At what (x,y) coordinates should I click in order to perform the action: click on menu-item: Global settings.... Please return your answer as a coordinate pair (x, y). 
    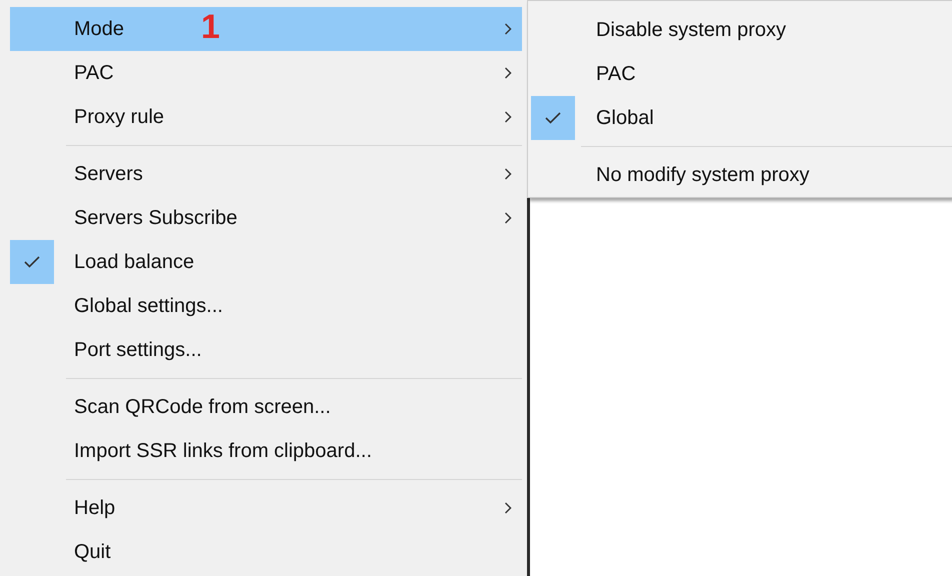
    Looking at the image, I should click on (266, 306).